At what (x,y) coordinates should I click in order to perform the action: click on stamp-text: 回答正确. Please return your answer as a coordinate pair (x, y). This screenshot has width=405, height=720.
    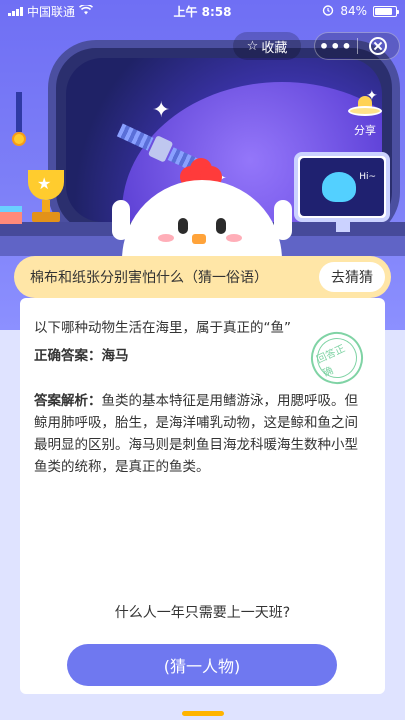
    Looking at the image, I should click on (337, 358).